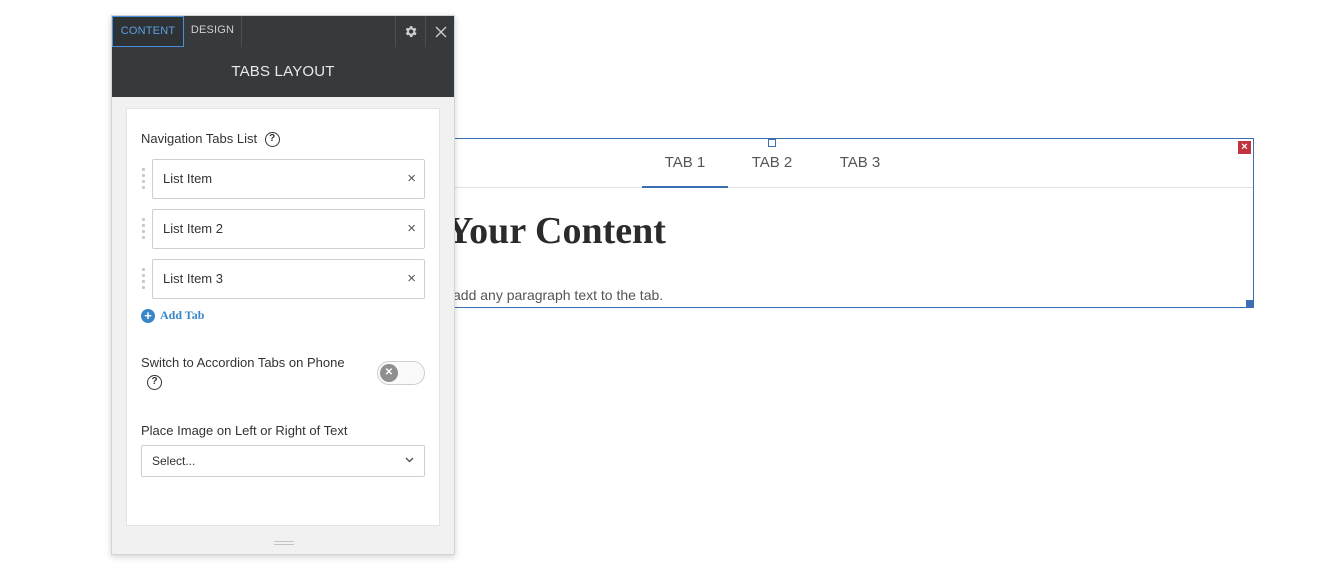 The width and height of the screenshot is (1329, 579). Describe the element at coordinates (284, 543) in the screenshot. I see `panel-resize-grip` at that location.